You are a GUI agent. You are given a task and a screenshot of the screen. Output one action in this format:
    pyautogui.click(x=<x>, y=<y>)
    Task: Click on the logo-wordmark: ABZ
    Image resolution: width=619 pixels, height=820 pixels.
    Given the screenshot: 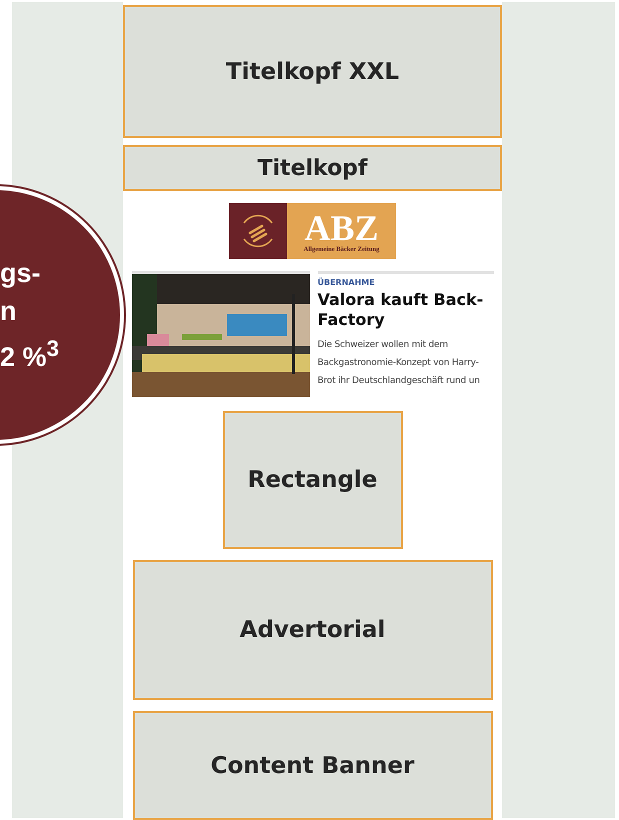 What is the action you would take?
    pyautogui.click(x=341, y=228)
    